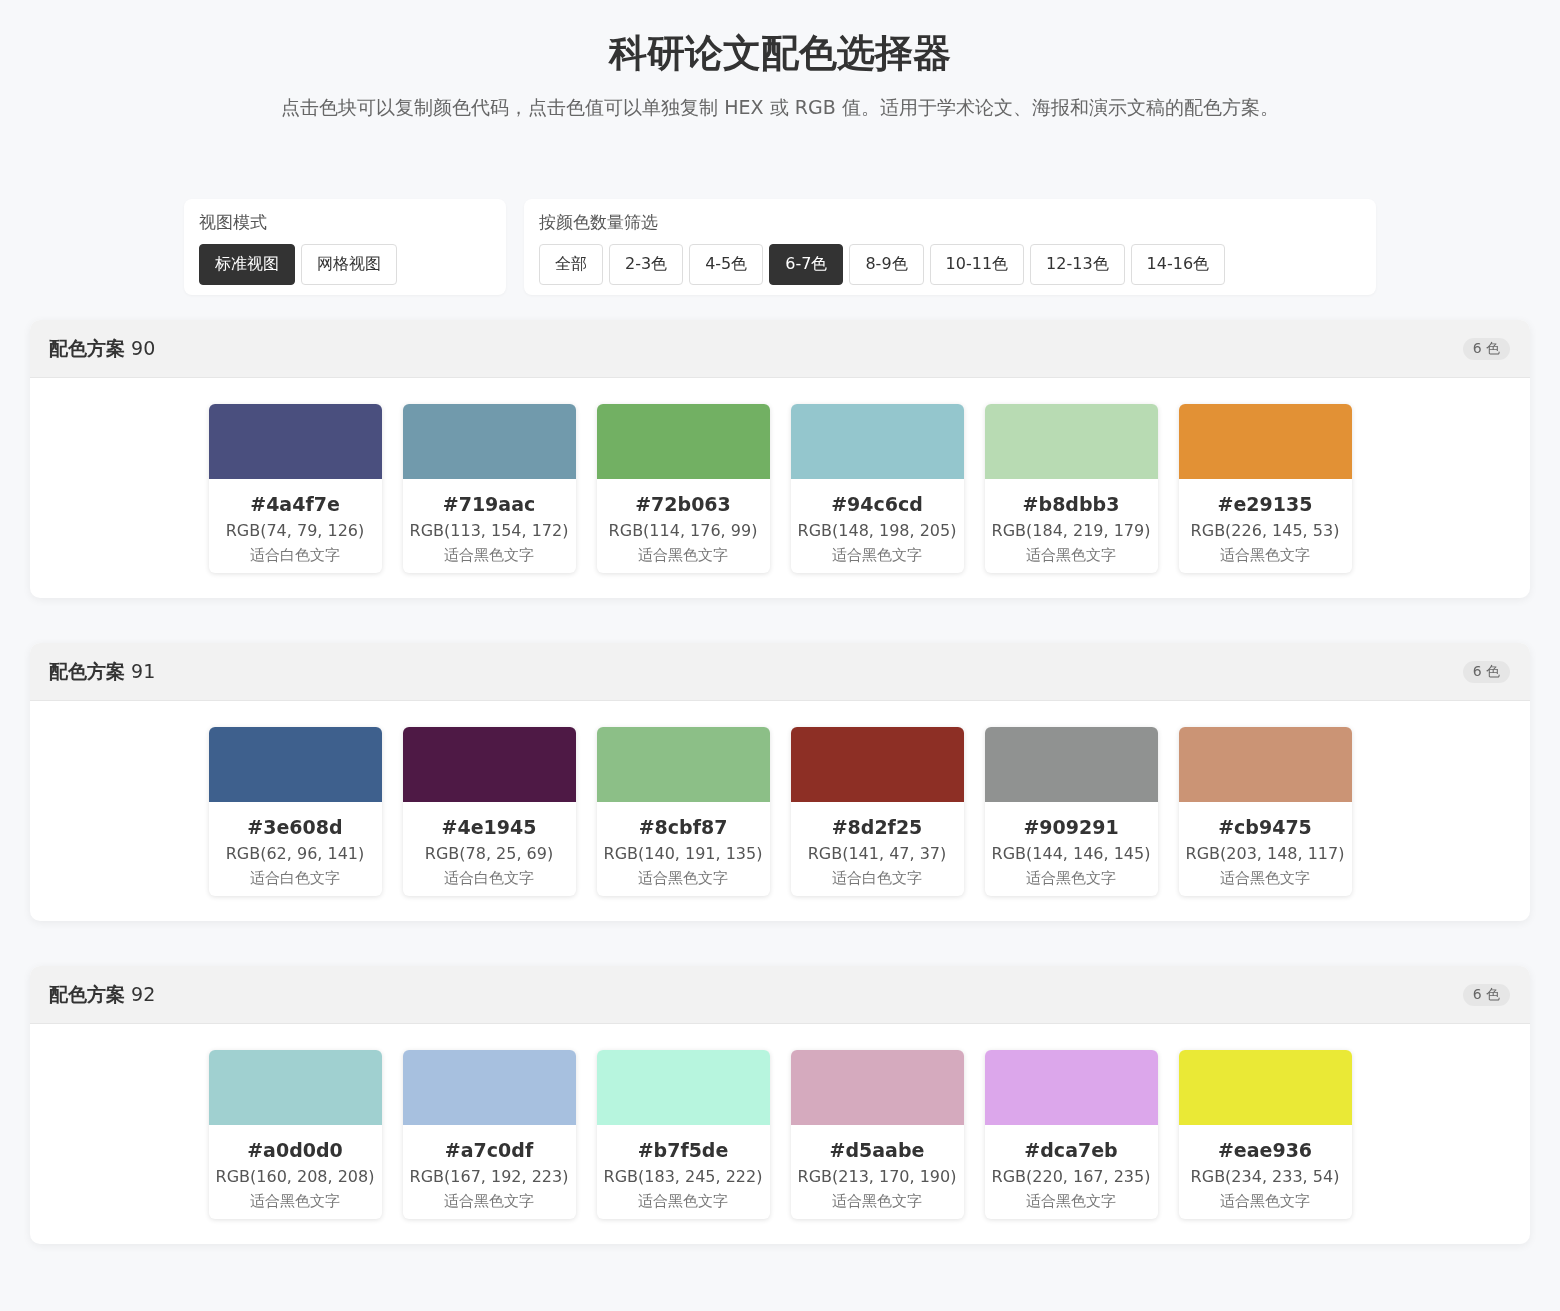  Describe the element at coordinates (1178, 264) in the screenshot. I see `filter-button: 14-16色` at that location.